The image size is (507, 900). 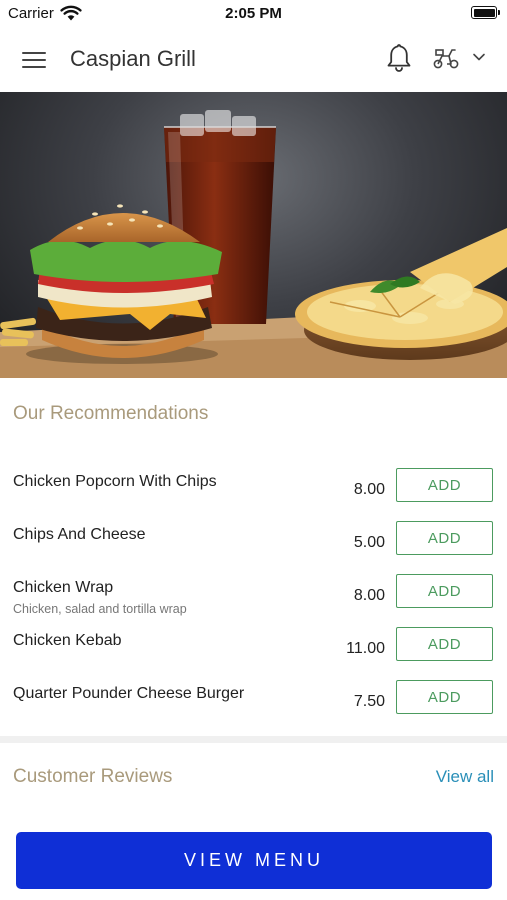 What do you see at coordinates (254, 860) in the screenshot?
I see `view-menu-button: VIEW MENU` at bounding box center [254, 860].